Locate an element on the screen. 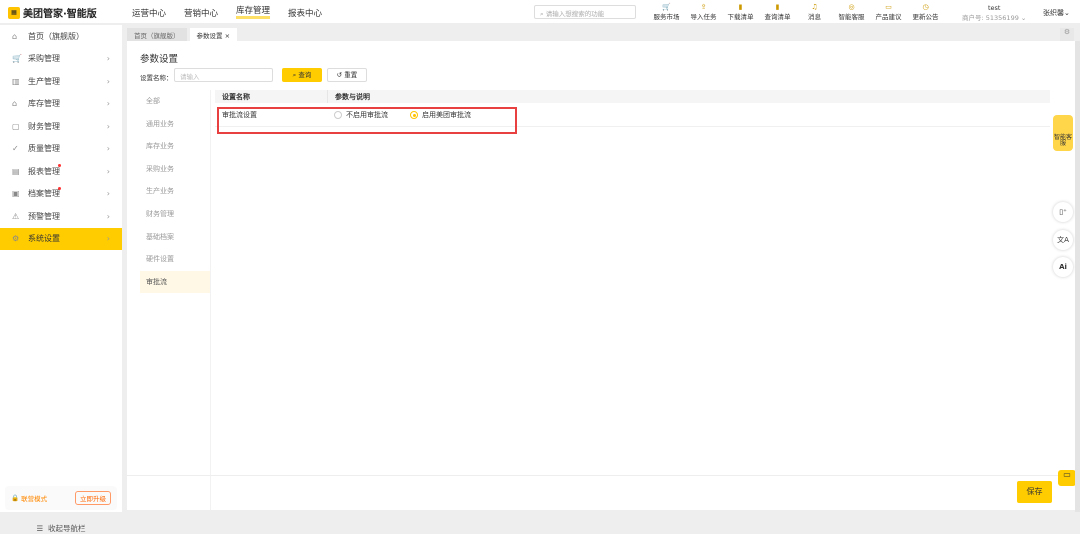 This screenshot has height=534, width=1080. tool-import: ⇪ 导入任务 is located at coordinates (703, 12).